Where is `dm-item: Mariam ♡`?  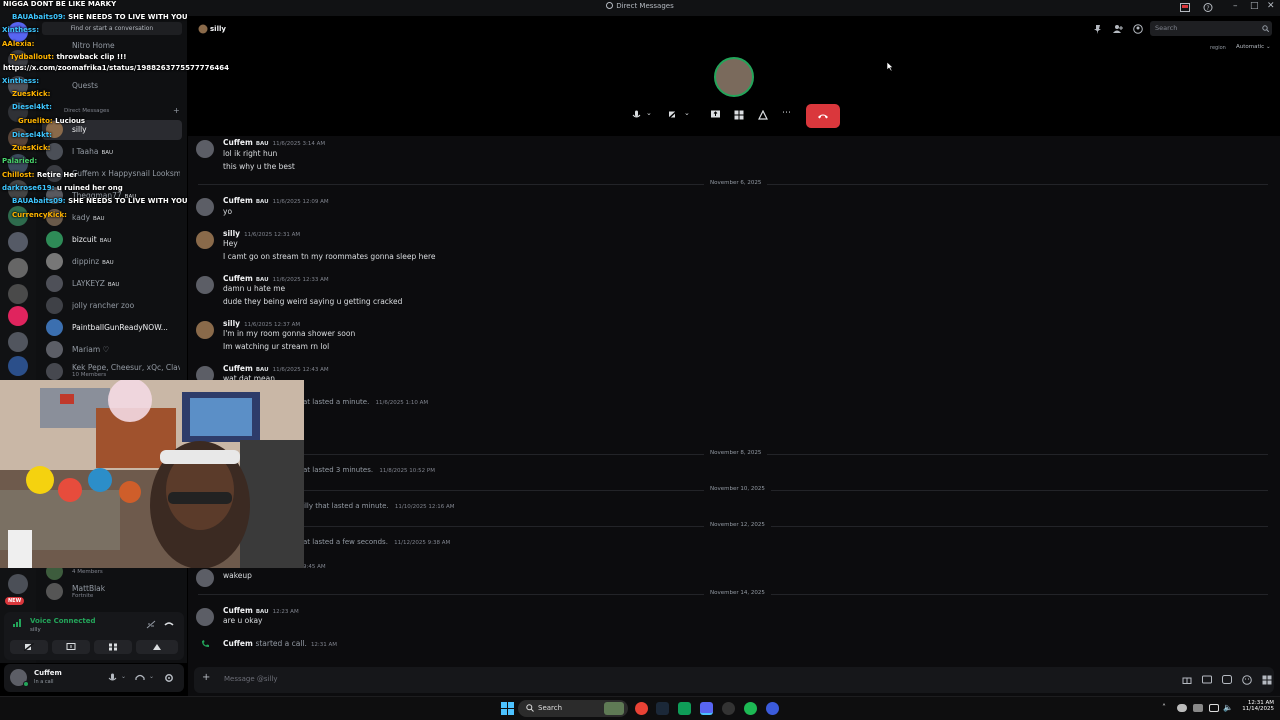 dm-item: Mariam ♡ is located at coordinates (112, 350).